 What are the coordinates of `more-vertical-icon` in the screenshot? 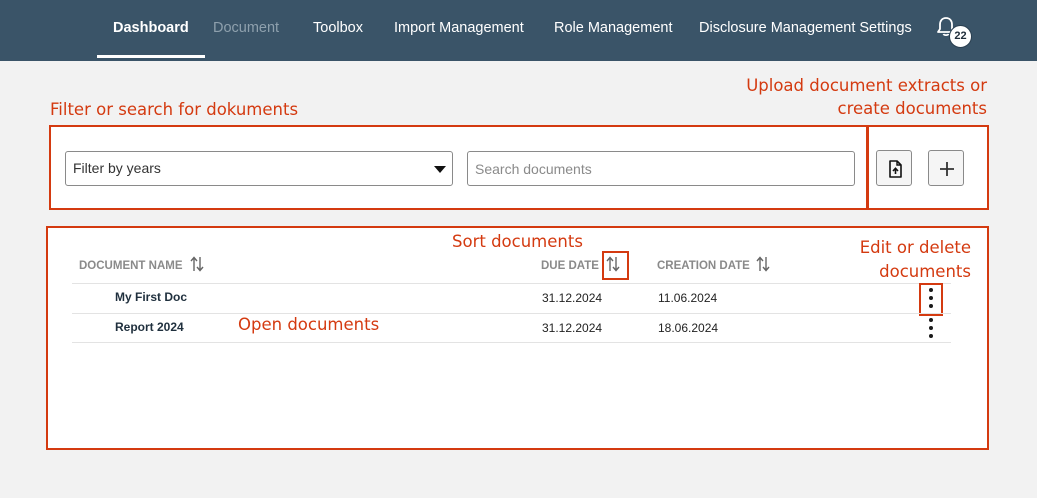 It's located at (931, 329).